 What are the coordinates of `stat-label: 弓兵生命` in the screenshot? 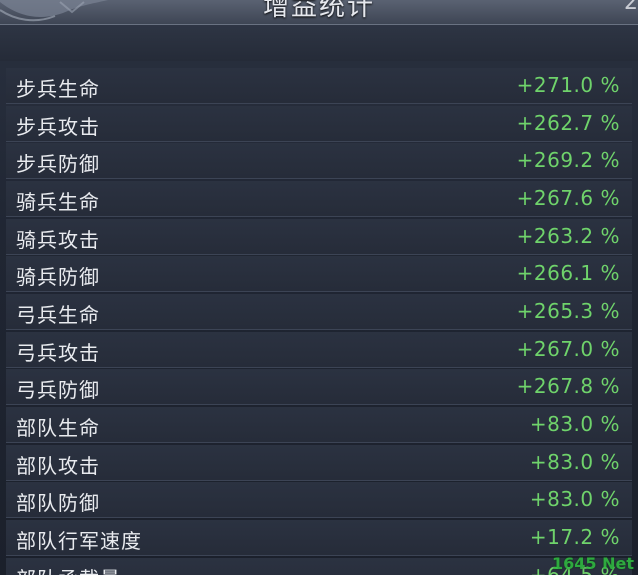 It's located at (58, 314).